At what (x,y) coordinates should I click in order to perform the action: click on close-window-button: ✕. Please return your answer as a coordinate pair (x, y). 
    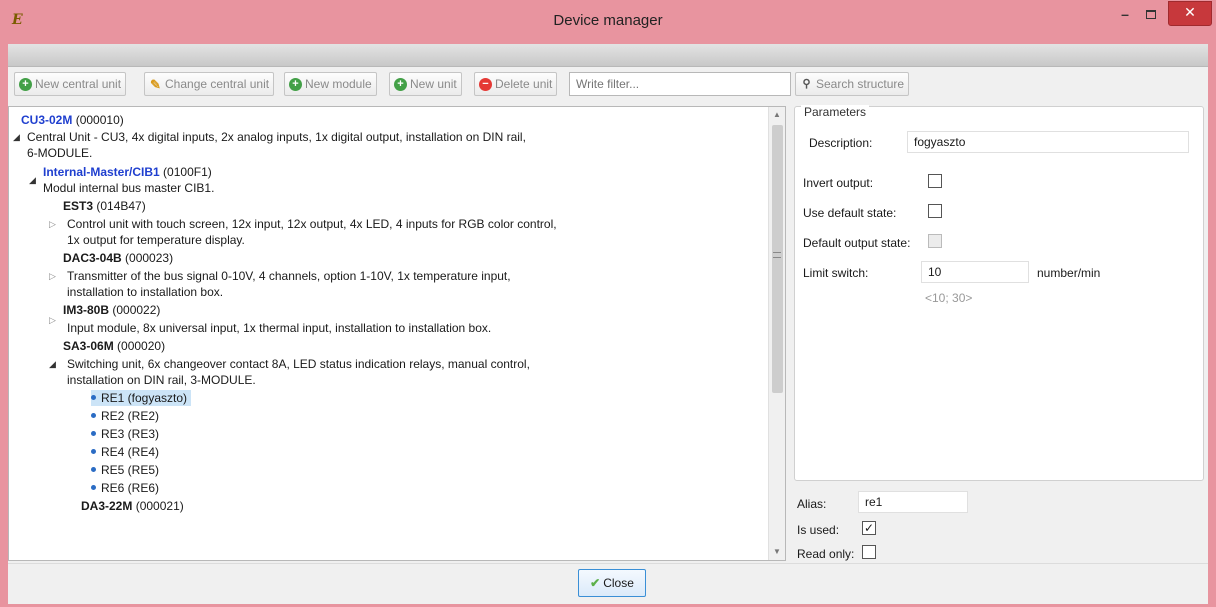
    Looking at the image, I should click on (1190, 13).